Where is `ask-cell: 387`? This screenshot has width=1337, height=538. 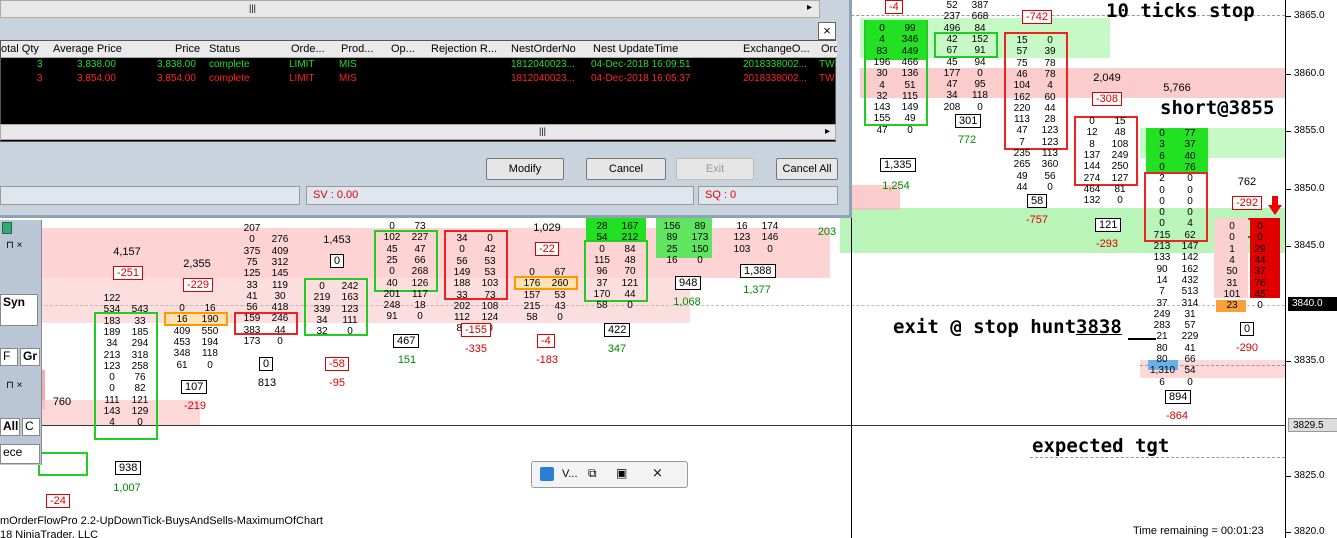
ask-cell: 387 is located at coordinates (980, 5).